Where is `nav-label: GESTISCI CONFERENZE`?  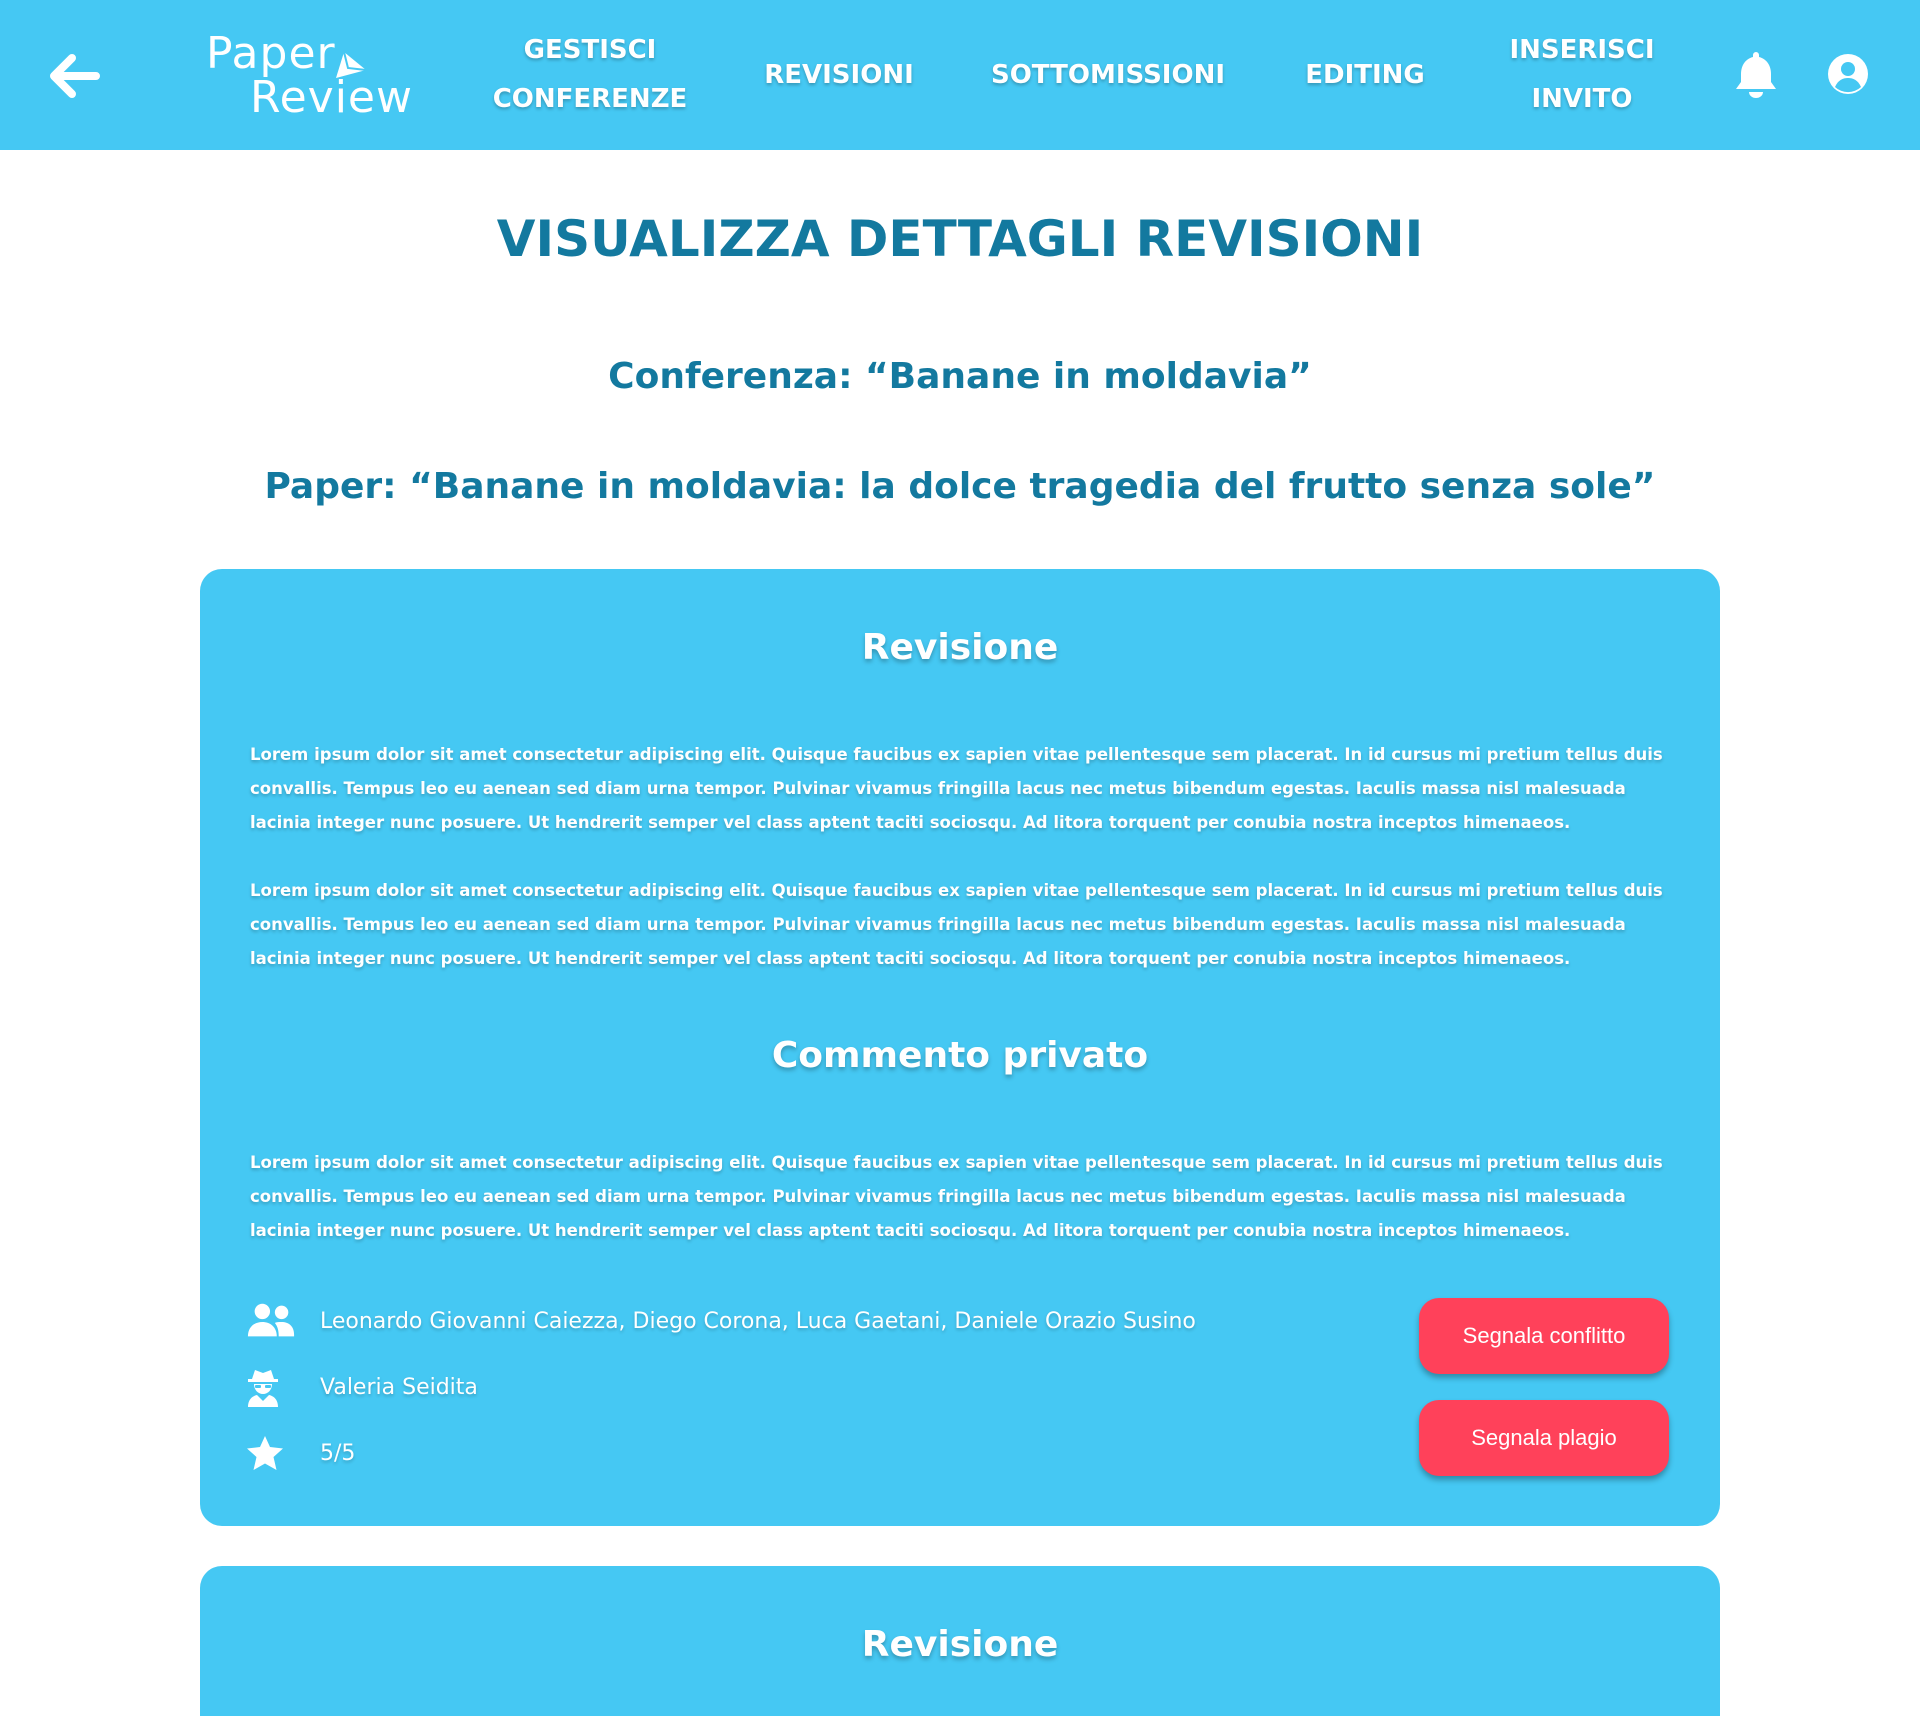 nav-label: GESTISCI CONFERENZE is located at coordinates (590, 74).